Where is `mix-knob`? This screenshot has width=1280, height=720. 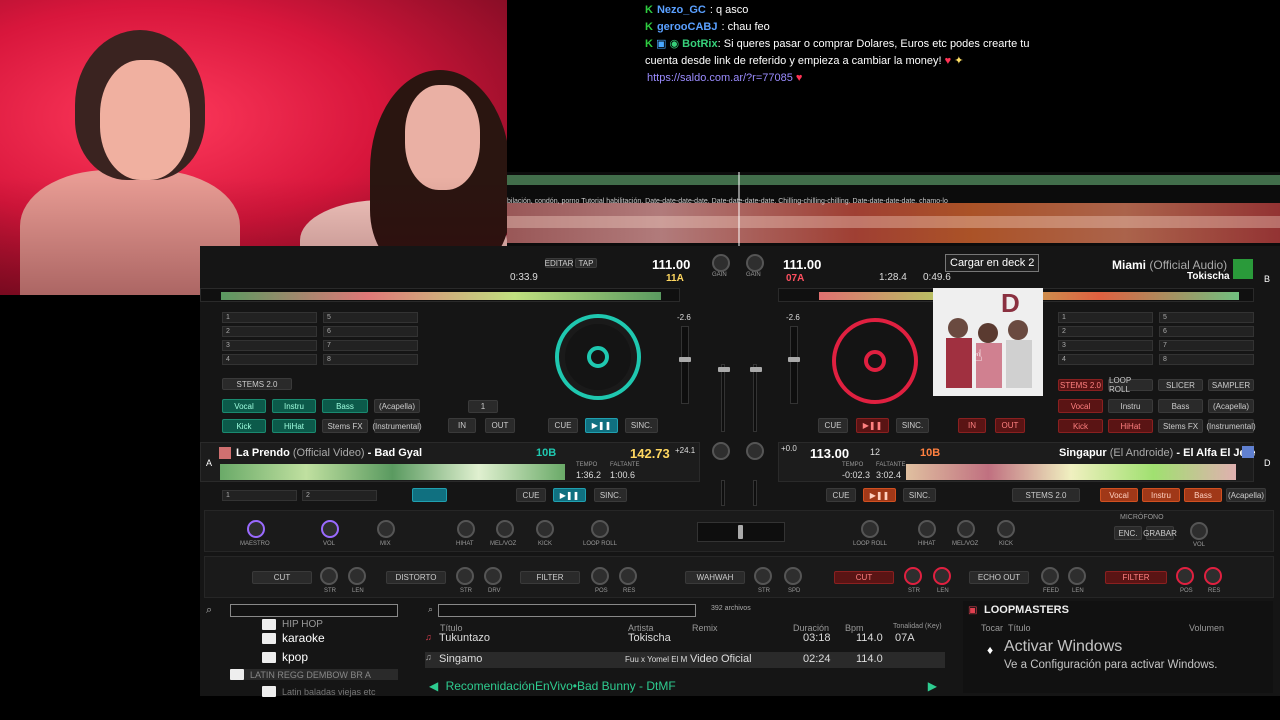
mix-knob is located at coordinates (386, 529).